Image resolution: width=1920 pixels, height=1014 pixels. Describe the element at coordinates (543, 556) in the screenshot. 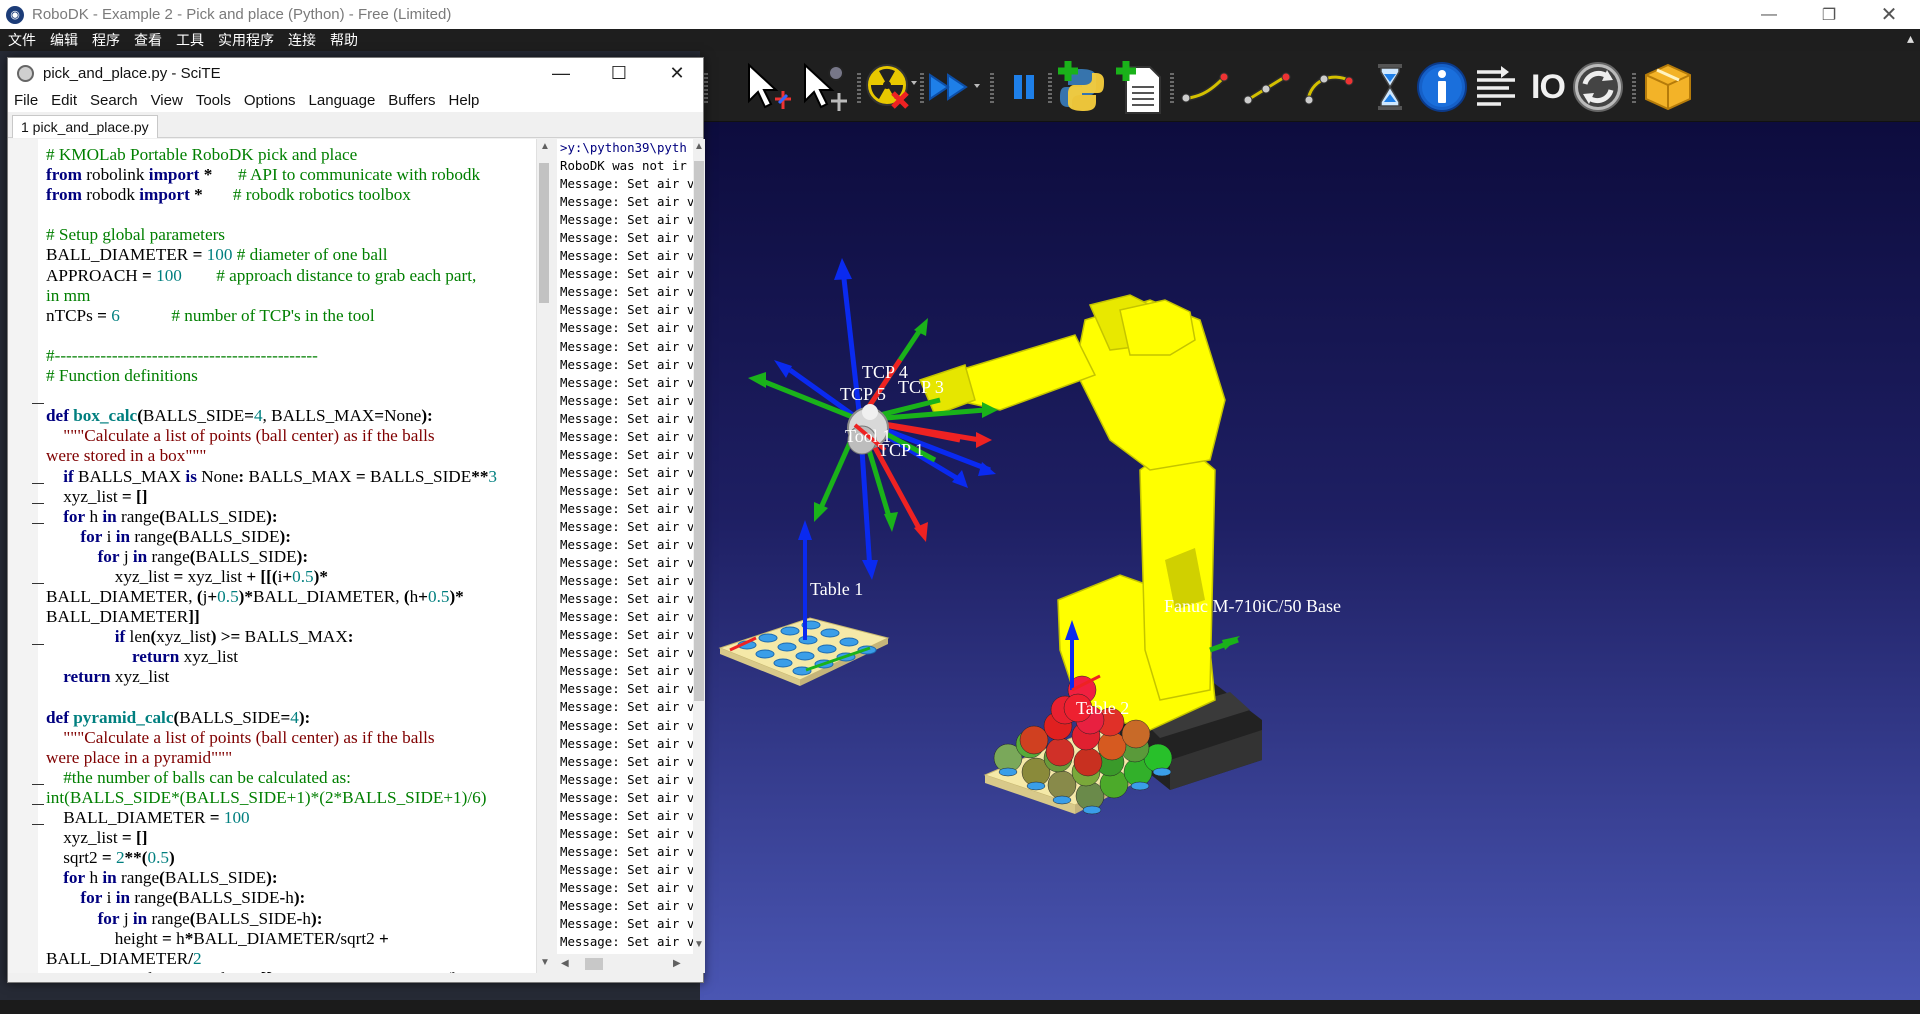

I see `editor-scrollbar: ▲ ▼` at that location.